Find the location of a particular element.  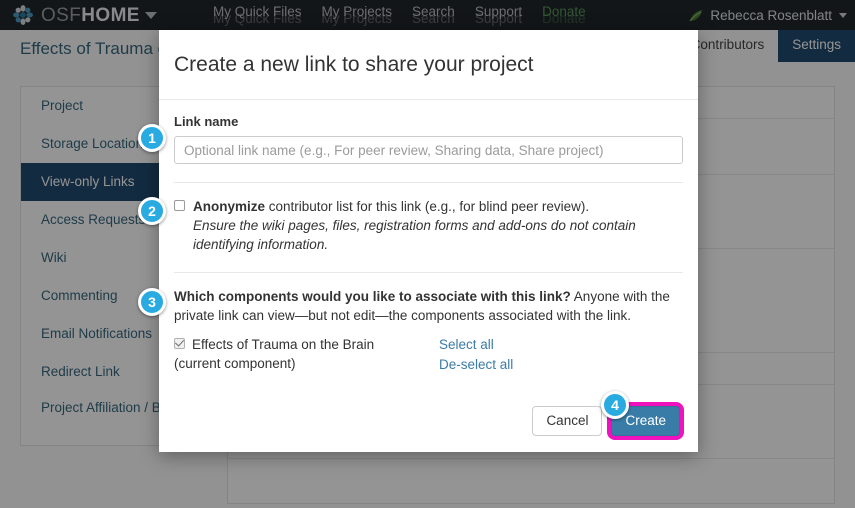

modal-header: Create a new link to share your project is located at coordinates (428, 65).